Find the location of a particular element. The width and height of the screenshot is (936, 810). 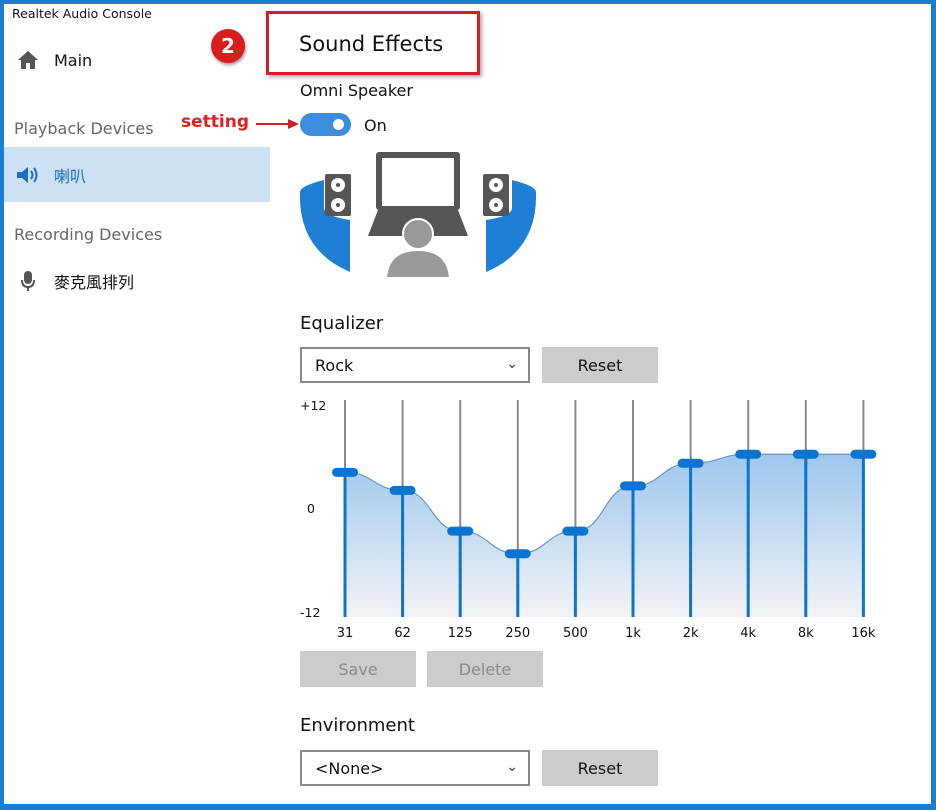

environment-reset-button: Reset is located at coordinates (600, 768).